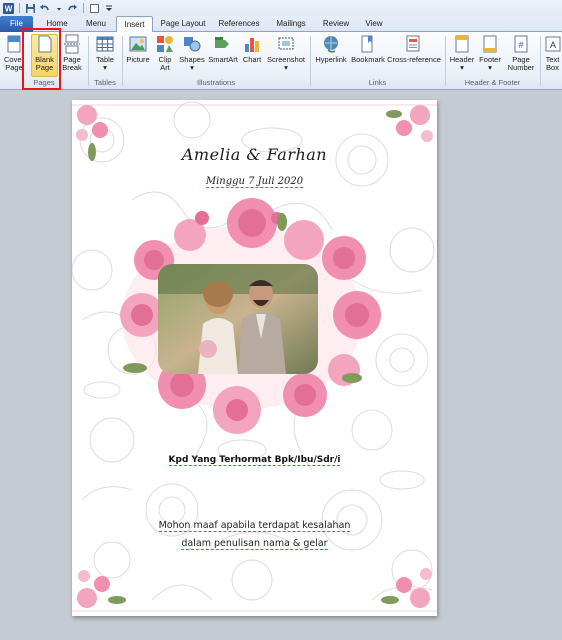  Describe the element at coordinates (44, 82) in the screenshot. I see `group-label-pages: Pages` at that location.